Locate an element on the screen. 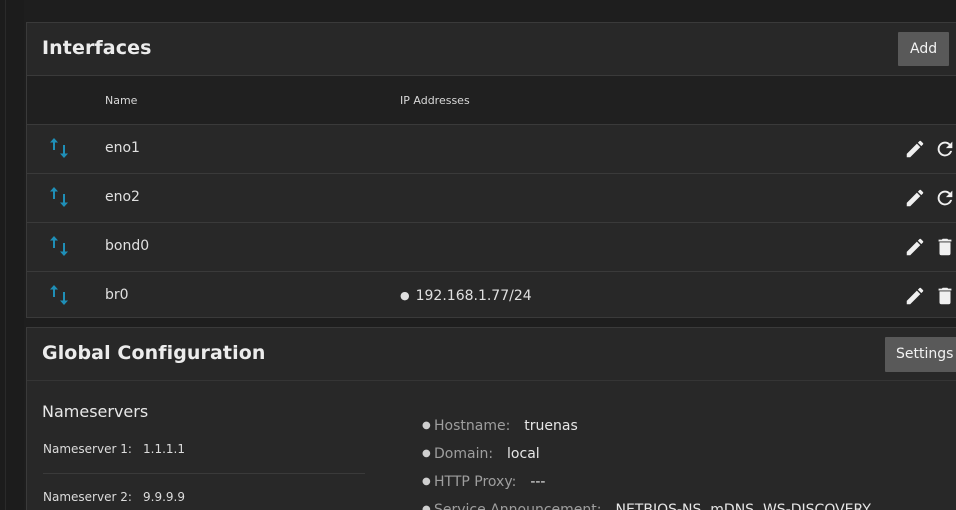 The image size is (956, 510). nameserver-value: 9.9.9.9 is located at coordinates (164, 497).